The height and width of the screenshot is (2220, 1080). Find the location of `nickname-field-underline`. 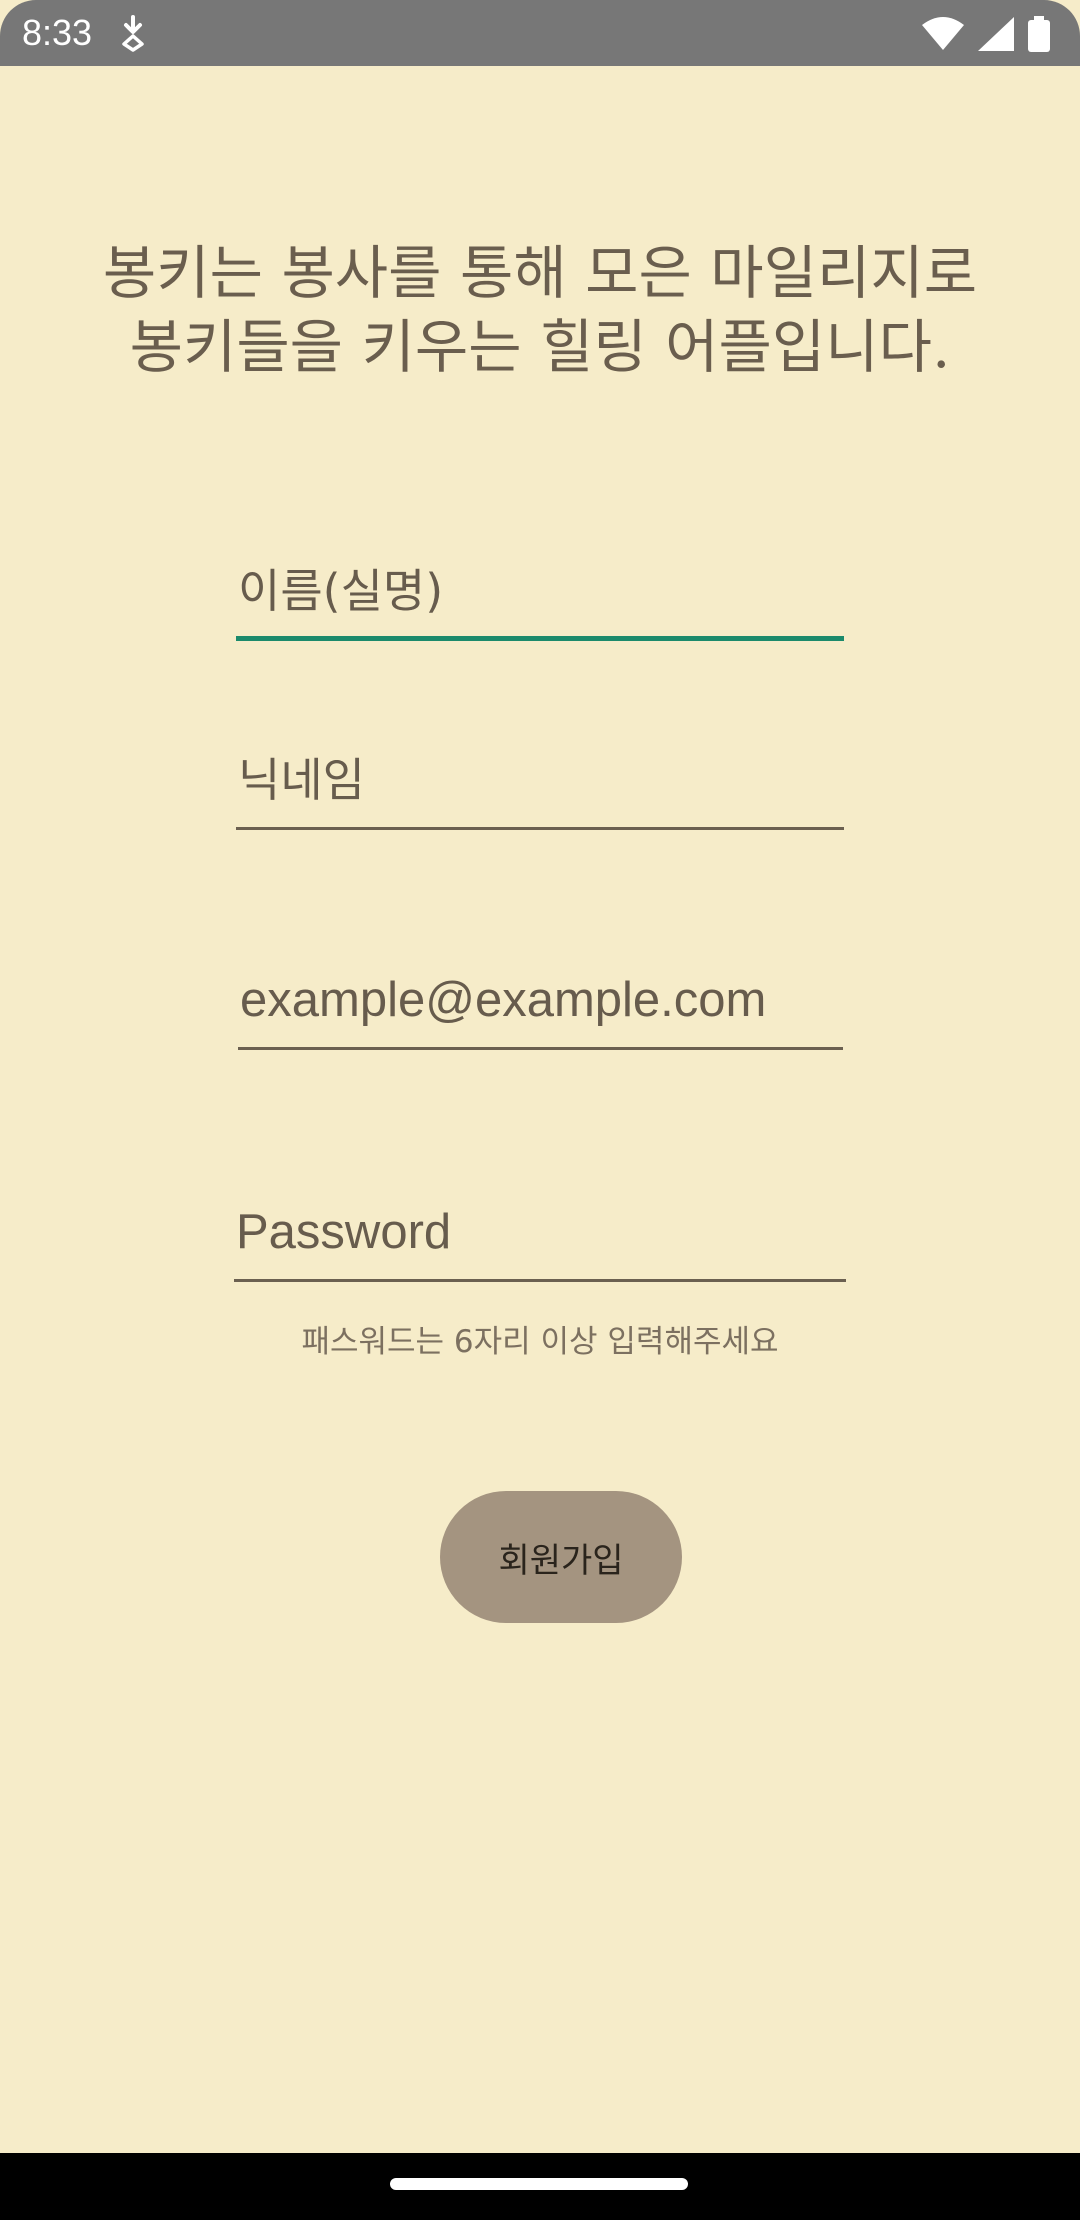

nickname-field-underline is located at coordinates (540, 828).